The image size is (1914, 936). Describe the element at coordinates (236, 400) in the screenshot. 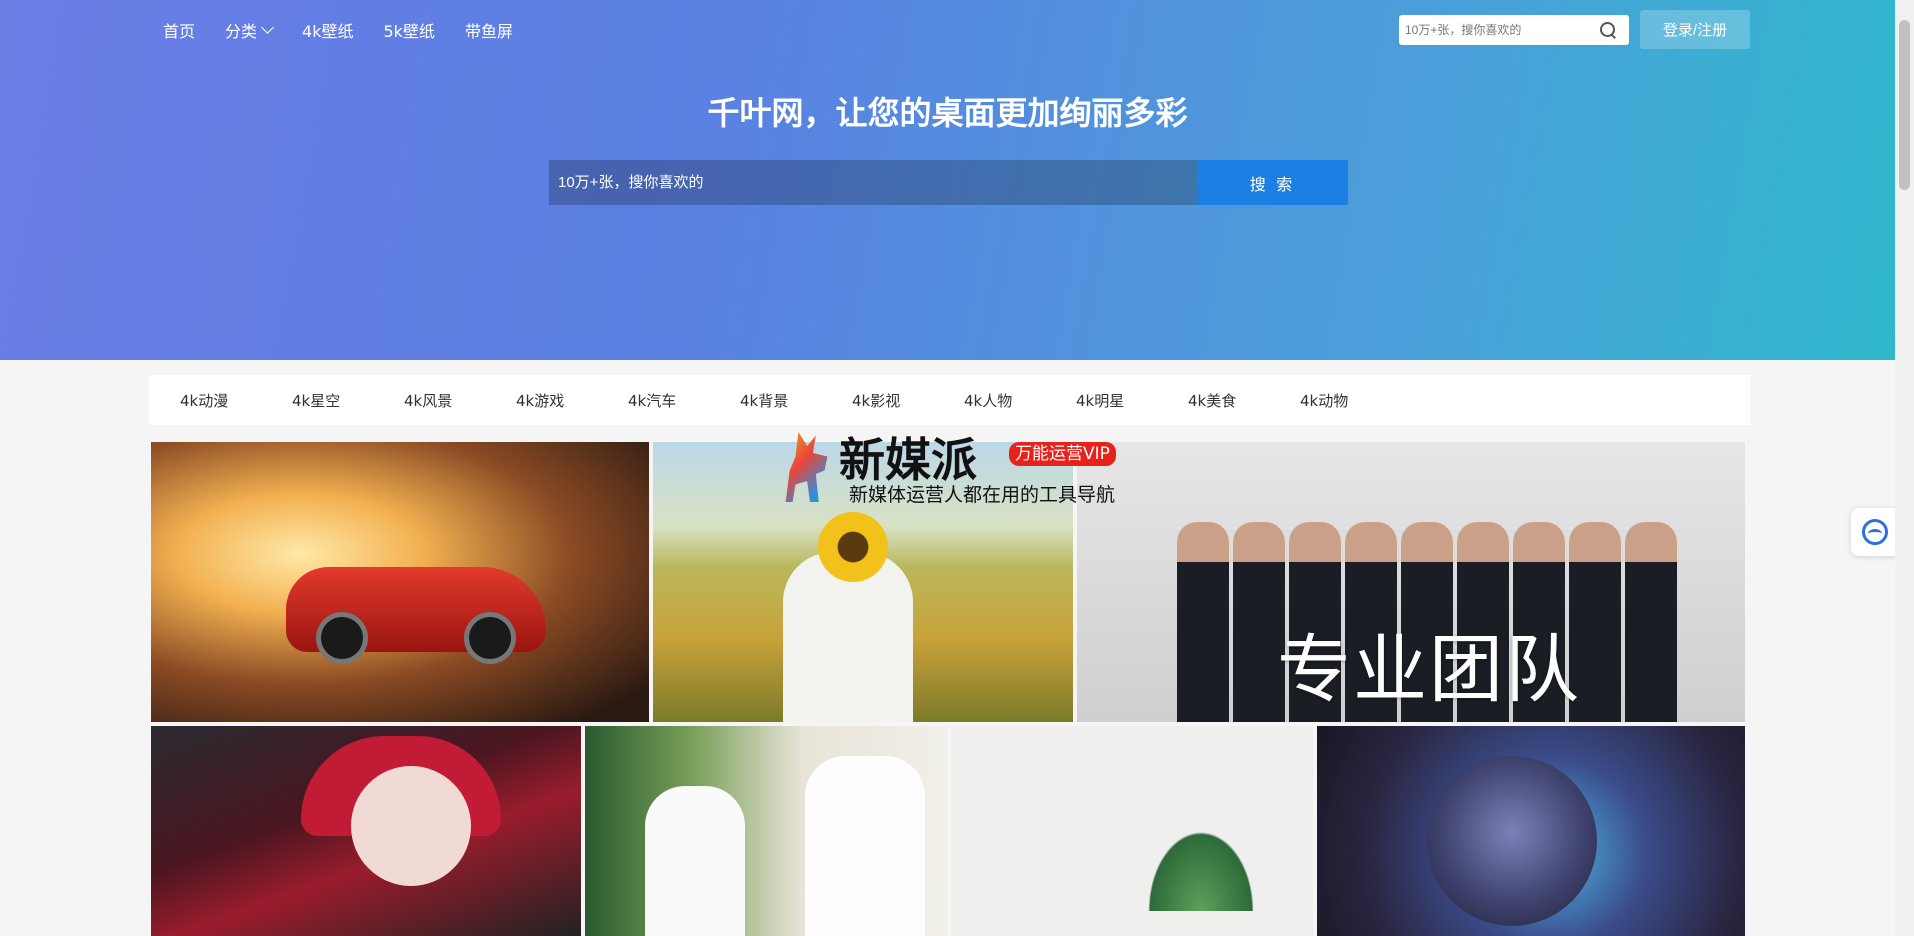

I see `category-anime: 4k动漫` at that location.